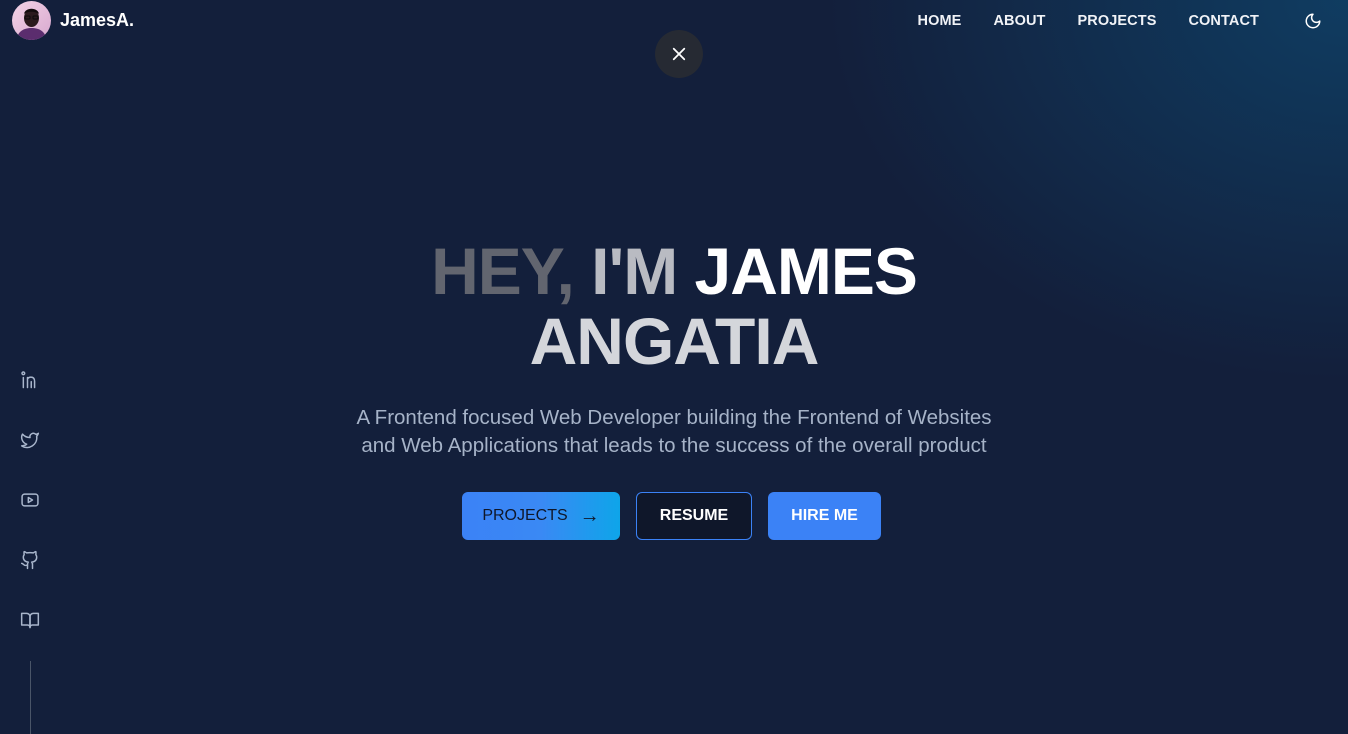  I want to click on github-icon, so click(29, 560).